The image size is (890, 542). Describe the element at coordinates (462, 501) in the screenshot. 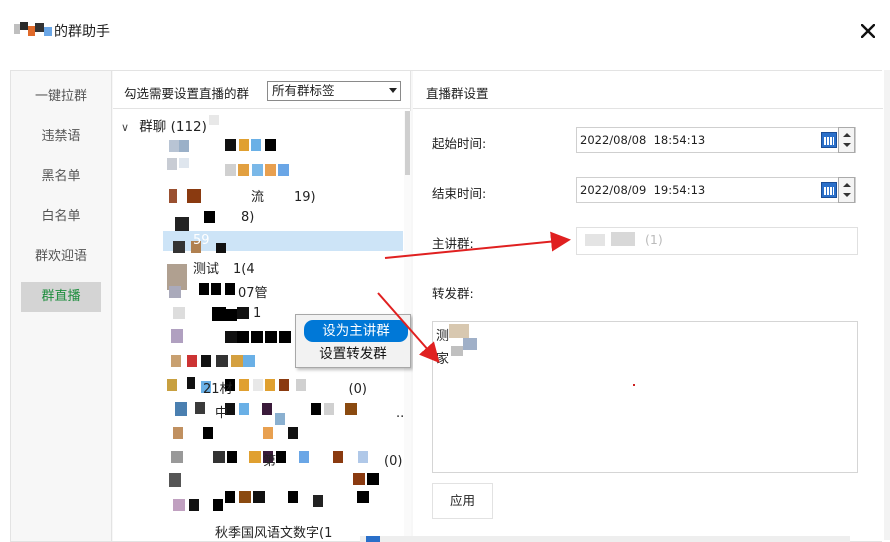

I see `apply-button: 应用` at that location.